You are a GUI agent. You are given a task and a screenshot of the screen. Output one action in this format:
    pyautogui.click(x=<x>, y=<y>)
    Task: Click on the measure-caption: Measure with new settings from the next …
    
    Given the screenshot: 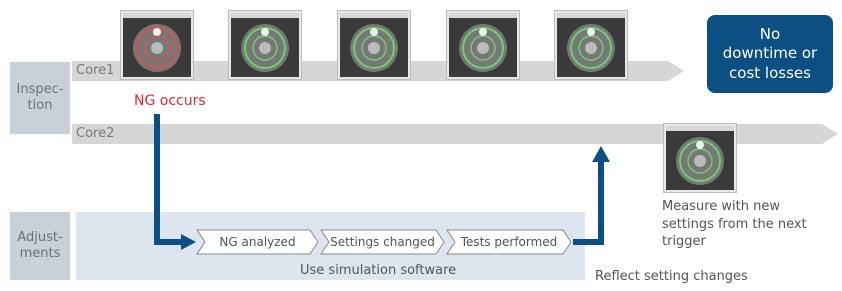 What is the action you would take?
    pyautogui.click(x=734, y=224)
    